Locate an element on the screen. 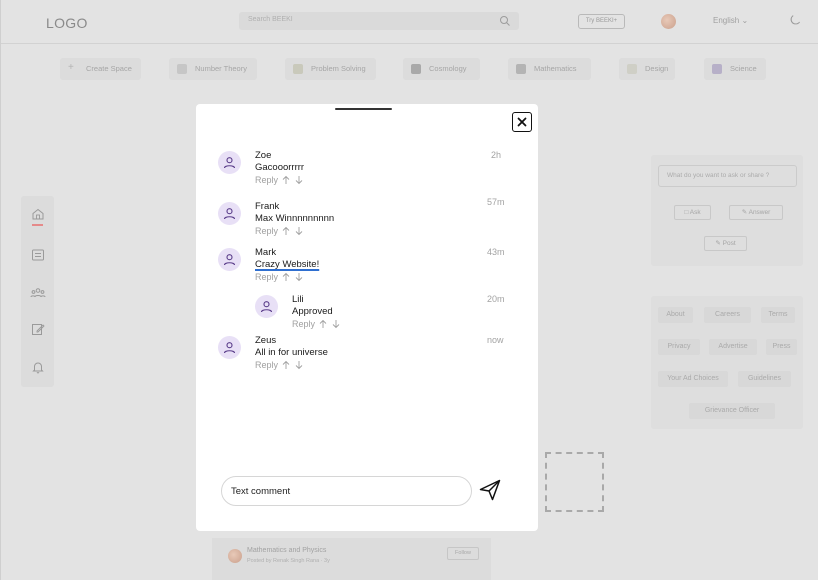 The width and height of the screenshot is (818, 580). topic-label: Create Space is located at coordinates (109, 68).